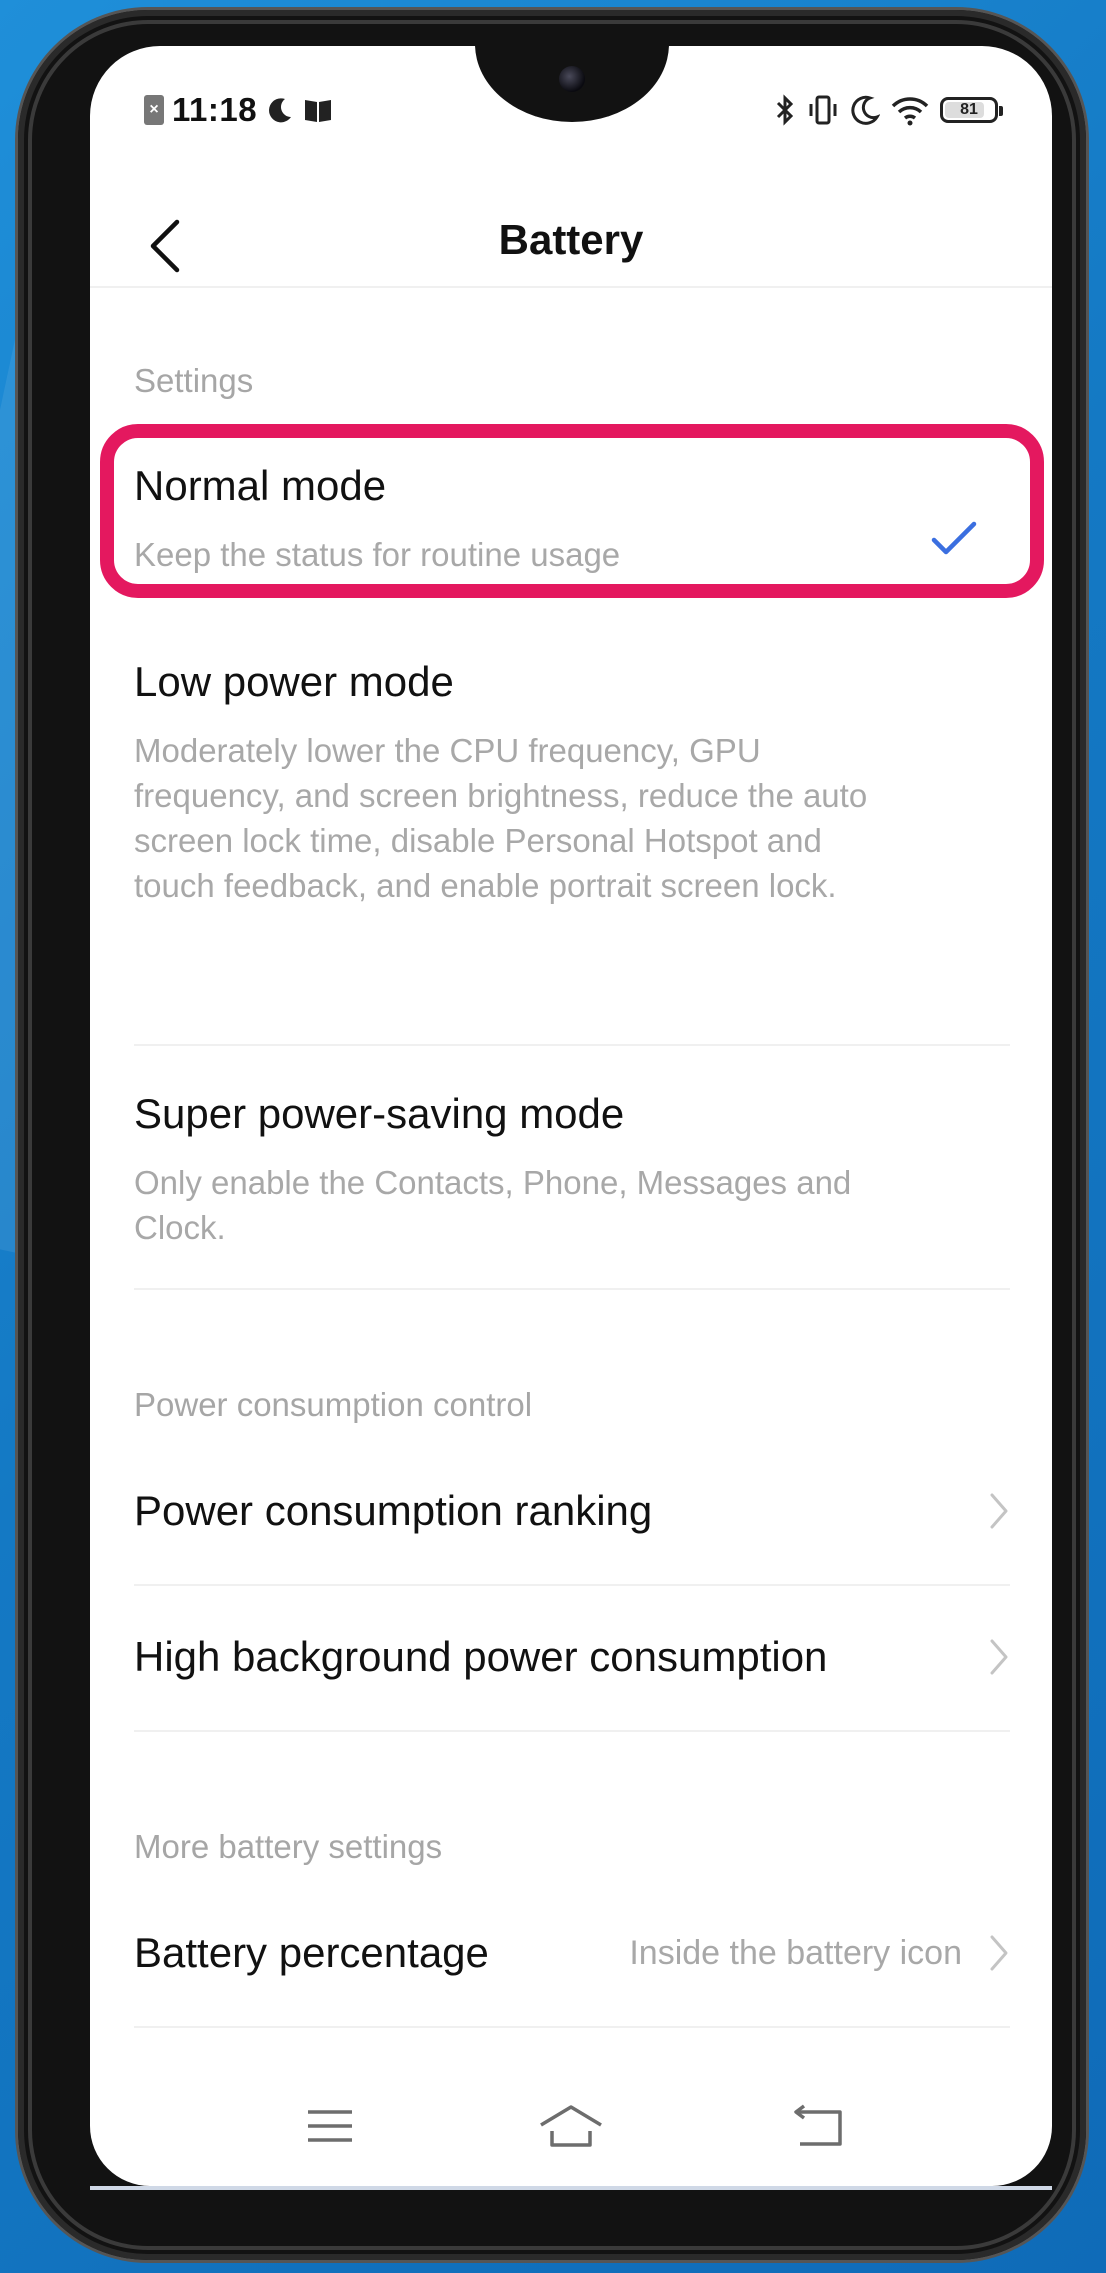 The height and width of the screenshot is (2273, 1106). What do you see at coordinates (571, 110) in the screenshot?
I see `status-bar: × 11:18 81` at bounding box center [571, 110].